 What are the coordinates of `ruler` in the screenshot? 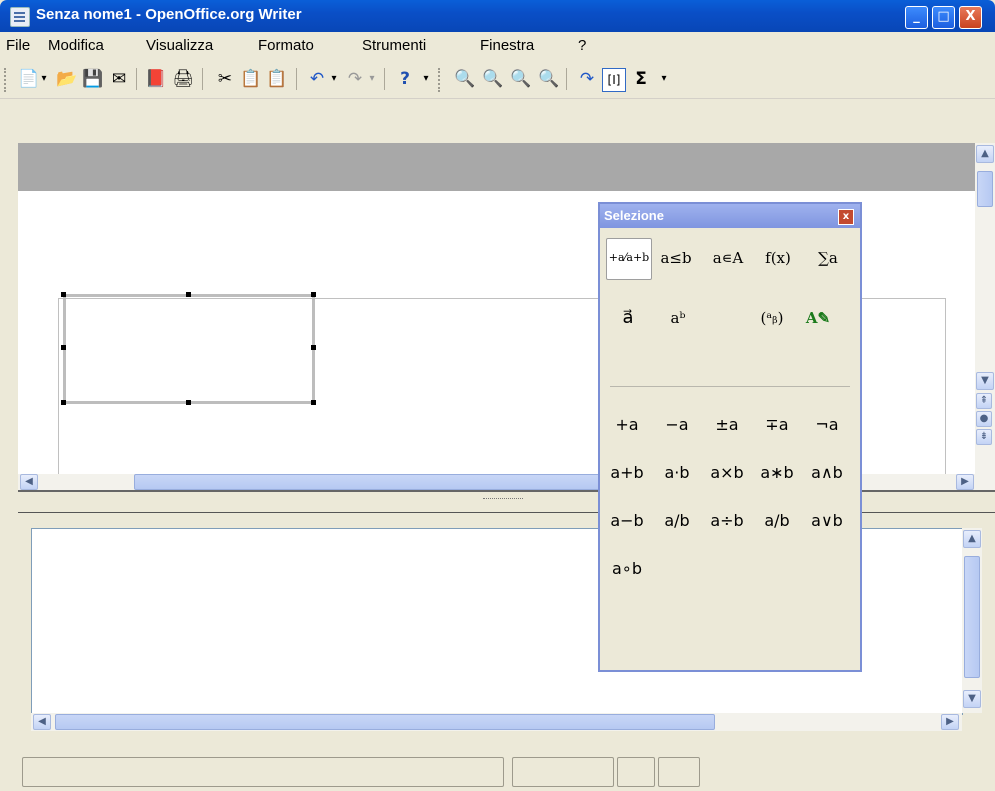 It's located at (496, 167).